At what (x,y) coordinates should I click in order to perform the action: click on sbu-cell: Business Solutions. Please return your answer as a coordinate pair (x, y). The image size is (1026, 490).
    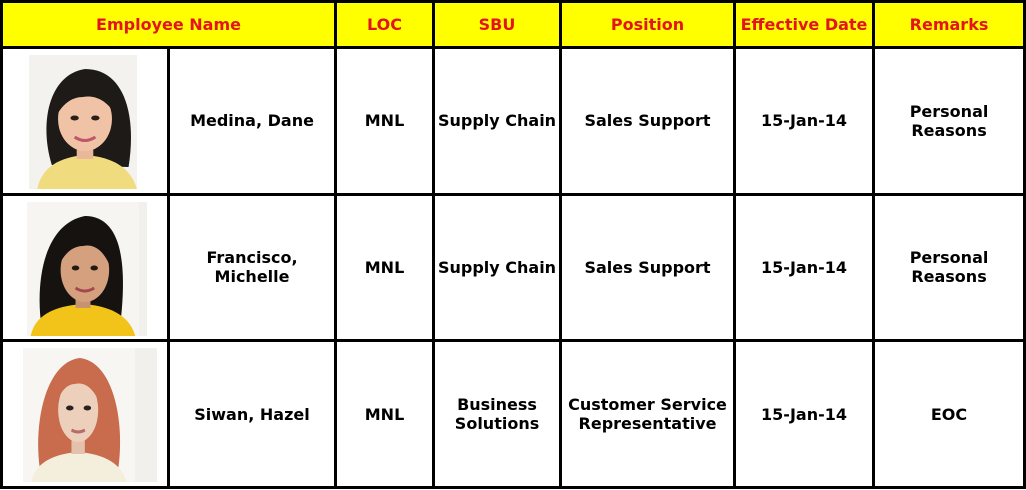
    Looking at the image, I should click on (497, 414).